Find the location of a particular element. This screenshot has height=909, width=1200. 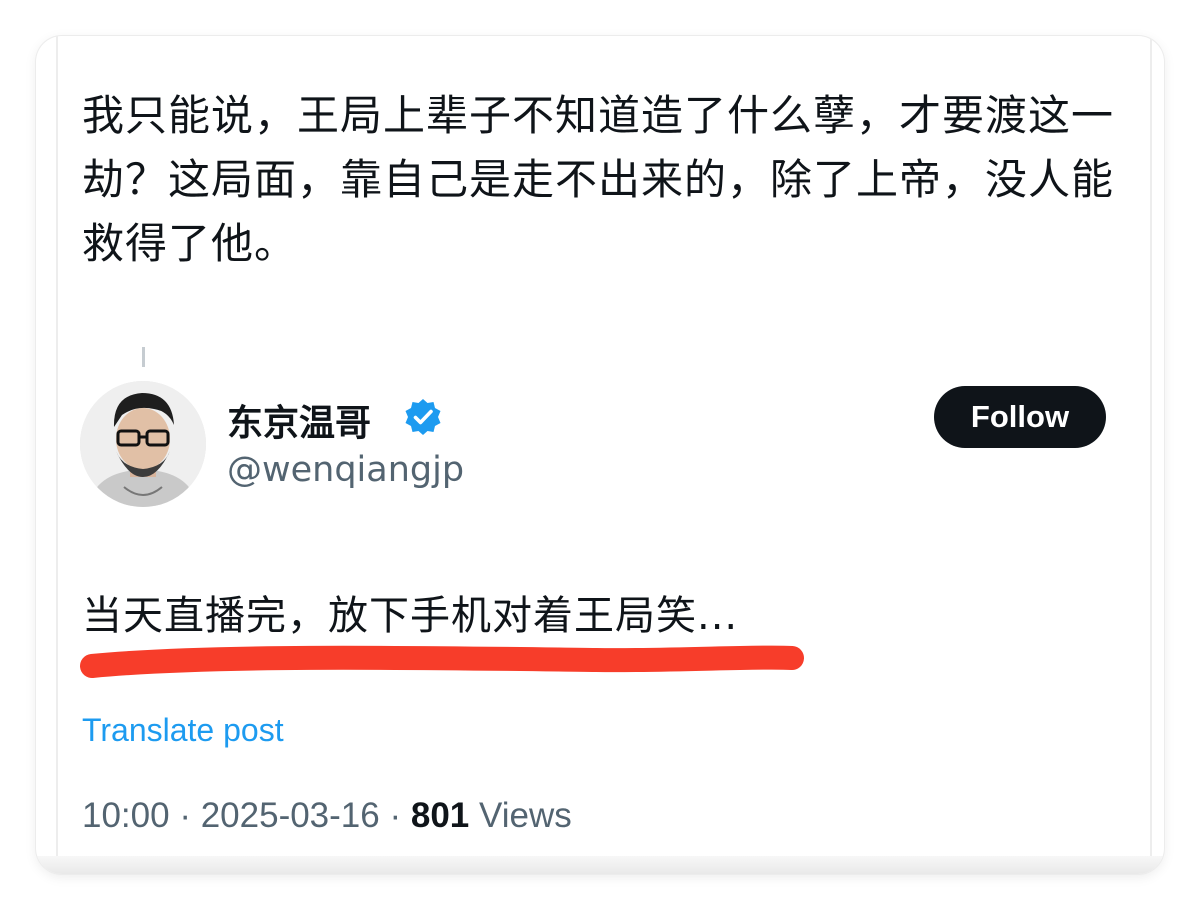

author-avatar is located at coordinates (143, 444).